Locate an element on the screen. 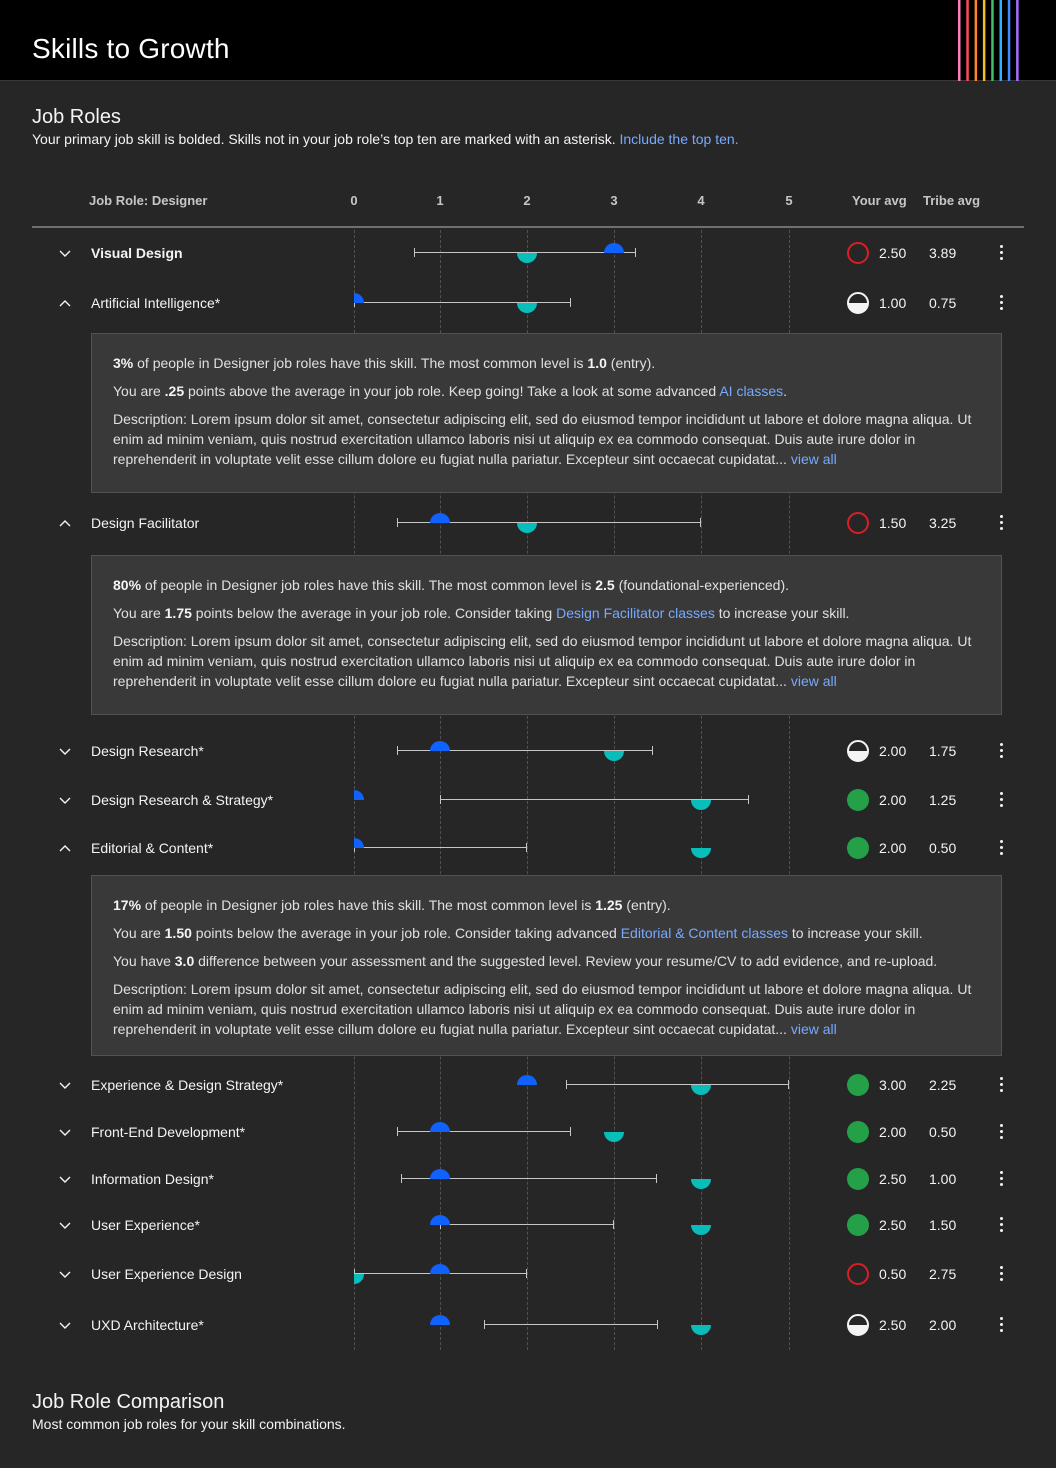  your-avg-value: 2.00 is located at coordinates (893, 848).